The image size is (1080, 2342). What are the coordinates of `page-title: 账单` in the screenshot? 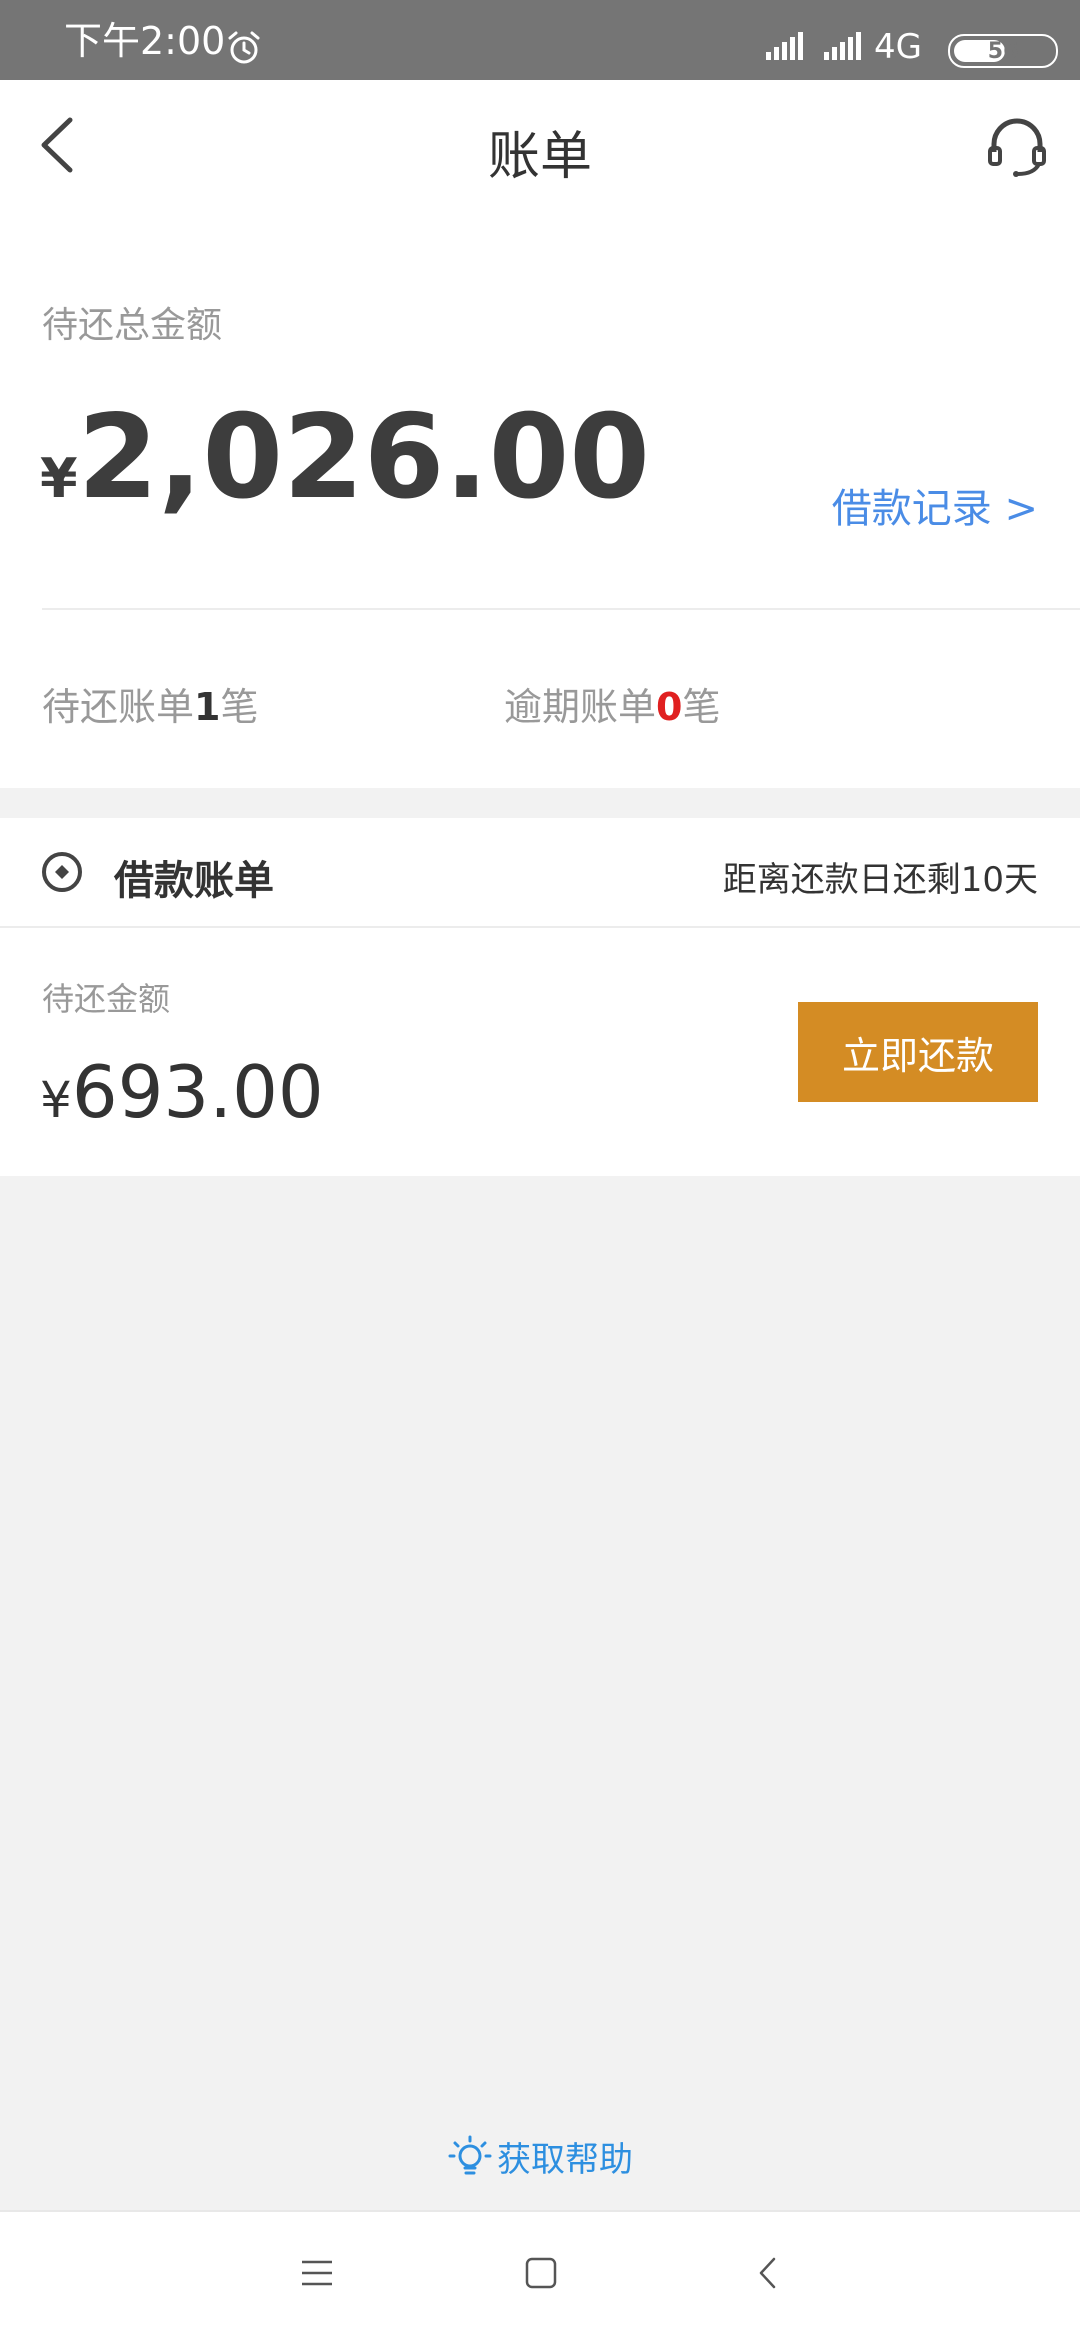 It's located at (539, 157).